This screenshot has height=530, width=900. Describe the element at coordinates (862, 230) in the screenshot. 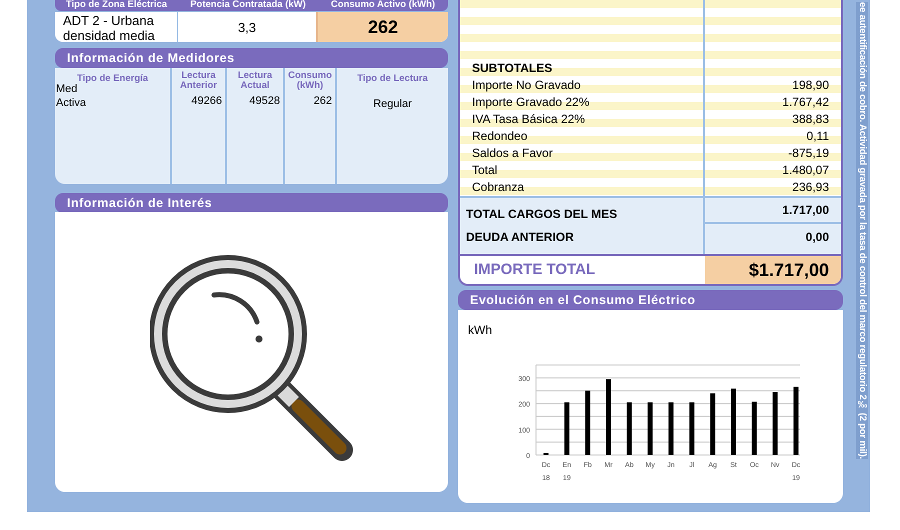

I see `side-note: ee autentificación de cobro. Actividad gravada por la tasa de control del marco regulatorio 2‰ (2 por mil).` at that location.